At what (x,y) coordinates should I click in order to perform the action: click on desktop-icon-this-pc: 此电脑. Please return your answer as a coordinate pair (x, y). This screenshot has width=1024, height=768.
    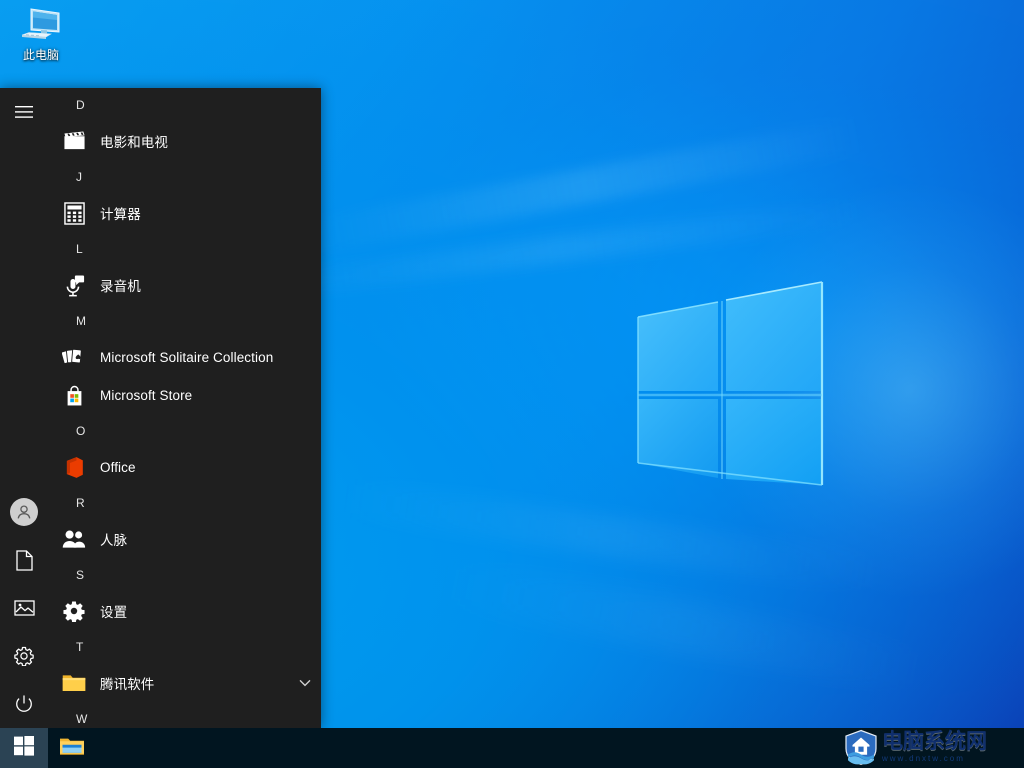
    Looking at the image, I should click on (41, 34).